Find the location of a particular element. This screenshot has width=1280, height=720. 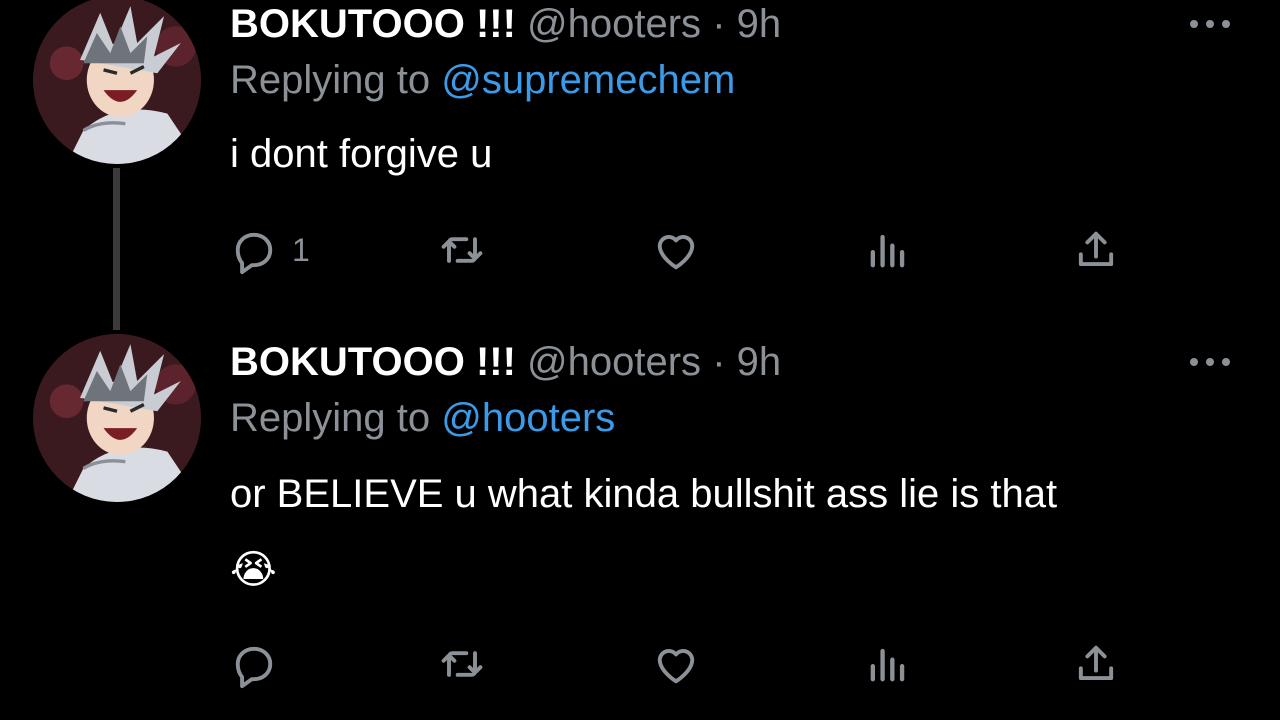

replying-to: Replying to @hooters is located at coordinates (422, 418).